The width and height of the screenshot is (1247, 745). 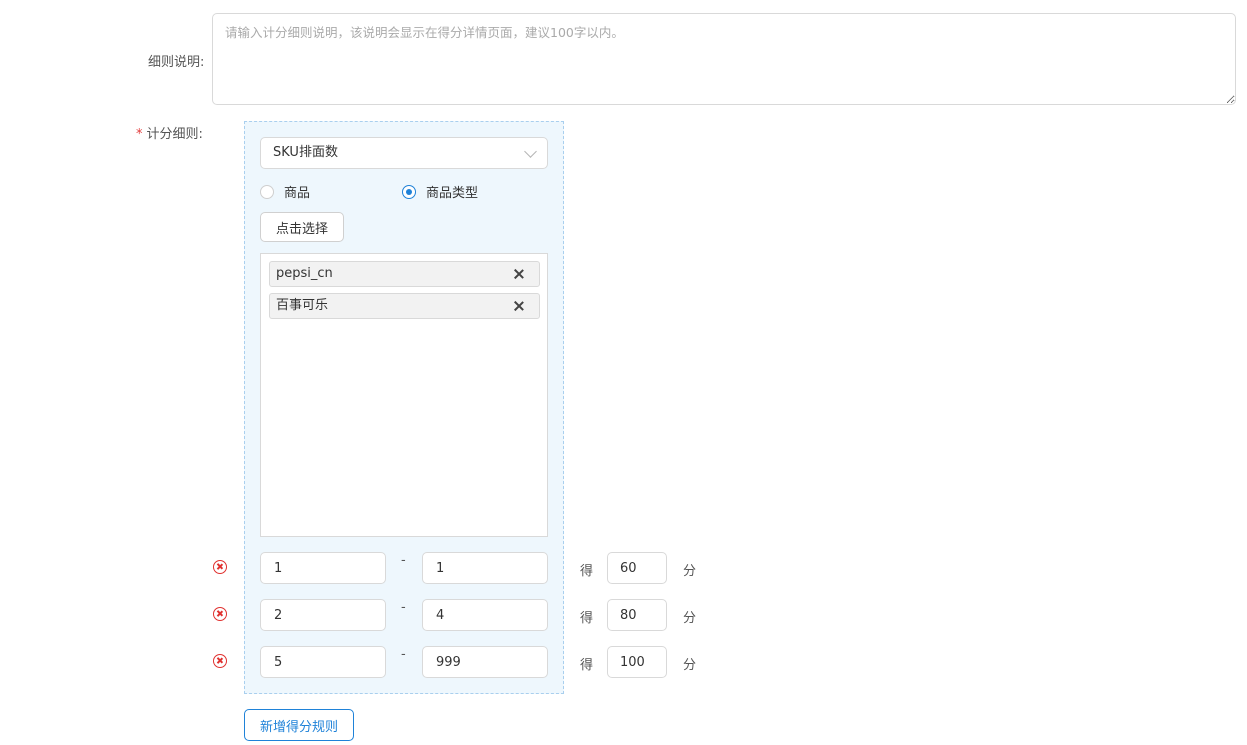 I want to click on radio-product-type: 商品类型, so click(x=440, y=191).